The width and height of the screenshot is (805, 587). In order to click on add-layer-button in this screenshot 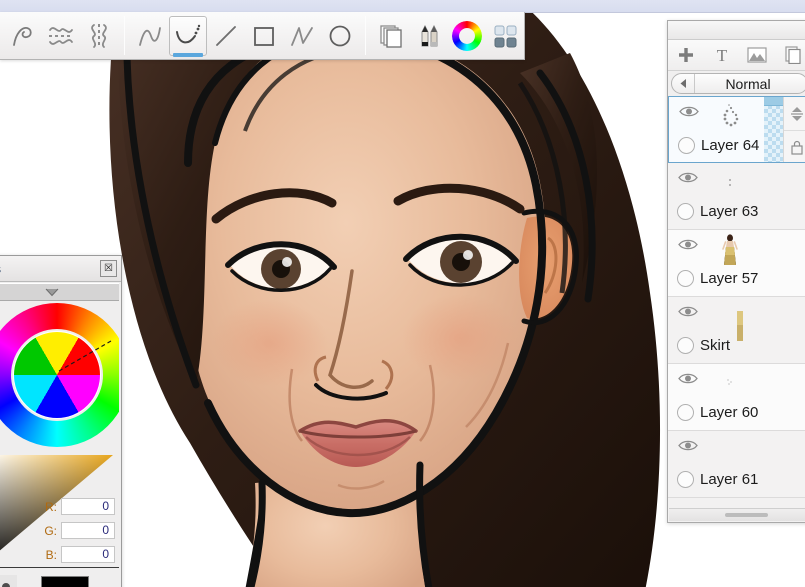, I will do `click(686, 55)`.